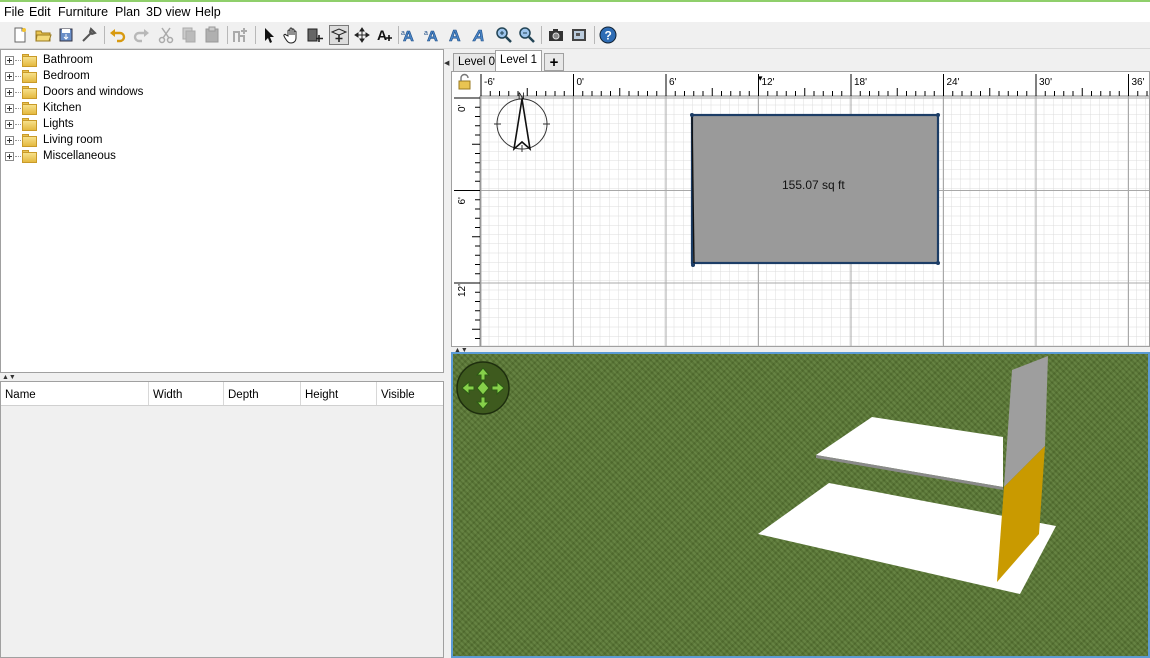 This screenshot has height=658, width=1150. Describe the element at coordinates (339, 35) in the screenshot. I see `create-rooms-icon` at that location.